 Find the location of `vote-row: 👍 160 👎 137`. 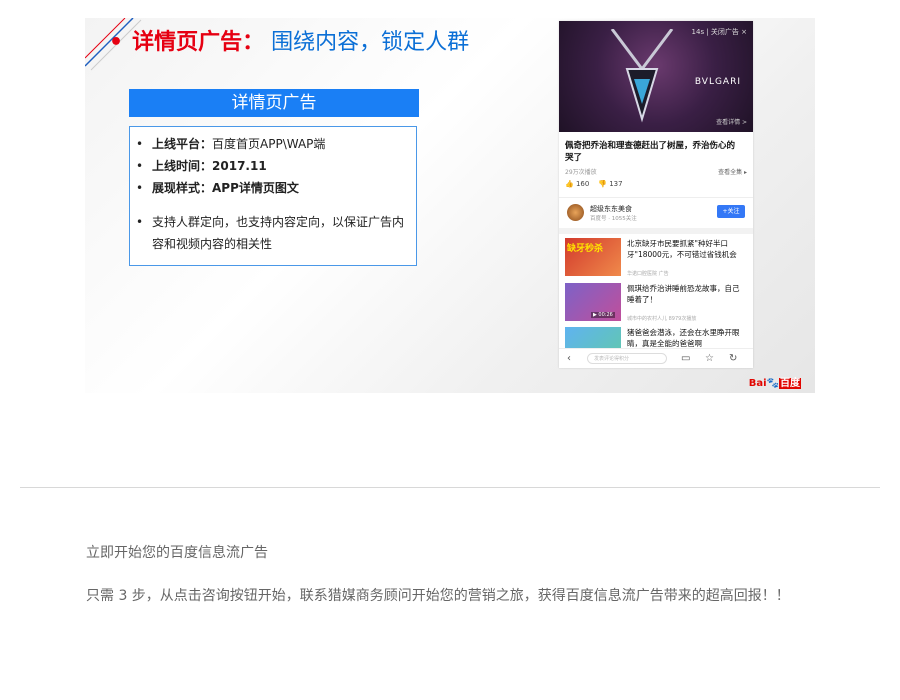

vote-row: 👍 160 👎 137 is located at coordinates (594, 184).